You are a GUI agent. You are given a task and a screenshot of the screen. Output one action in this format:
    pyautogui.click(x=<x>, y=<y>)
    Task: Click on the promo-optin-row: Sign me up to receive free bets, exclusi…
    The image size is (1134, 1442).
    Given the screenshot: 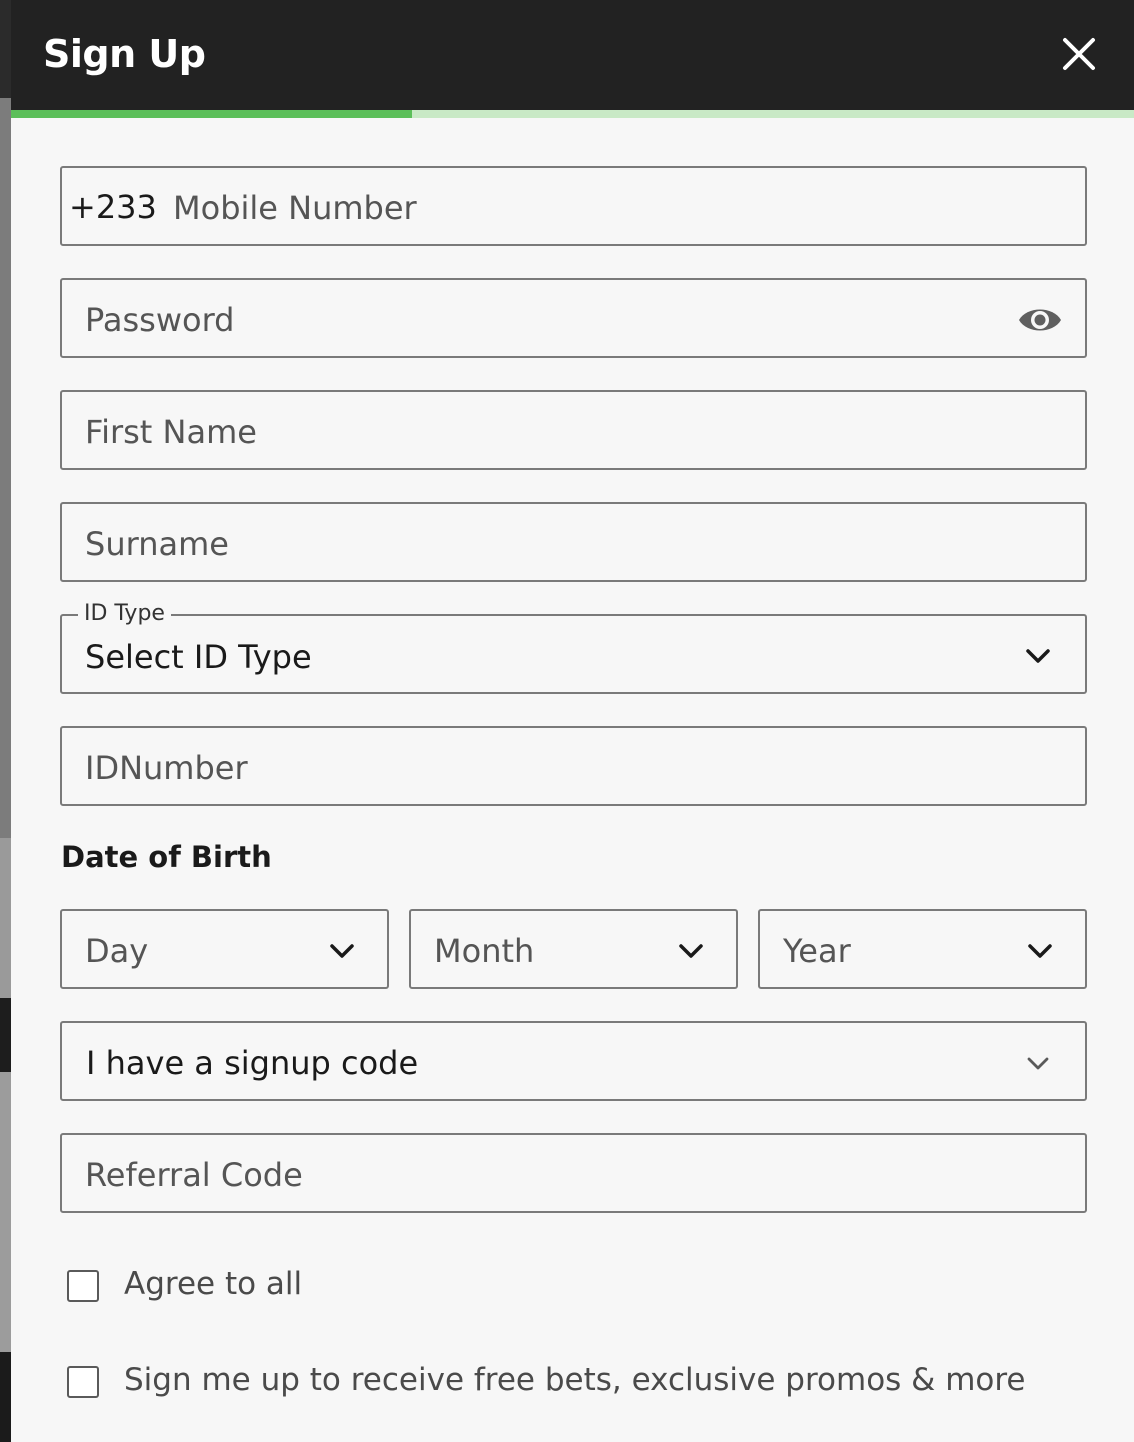 What is the action you would take?
    pyautogui.click(x=567, y=1382)
    